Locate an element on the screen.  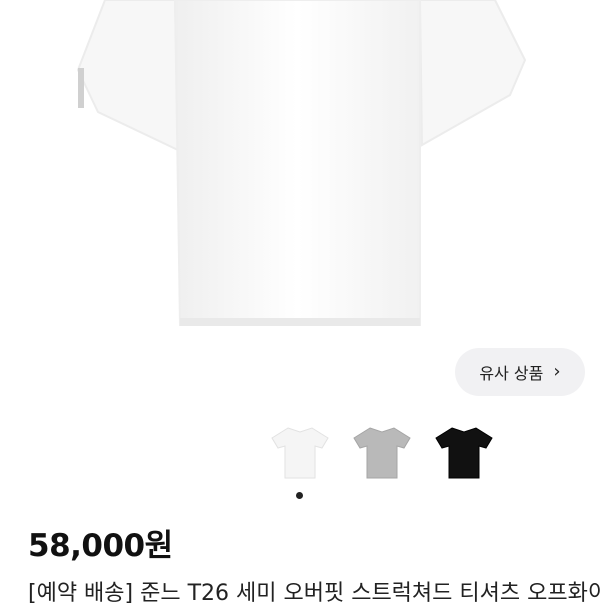
product-price: 58,000원 is located at coordinates (100, 546).